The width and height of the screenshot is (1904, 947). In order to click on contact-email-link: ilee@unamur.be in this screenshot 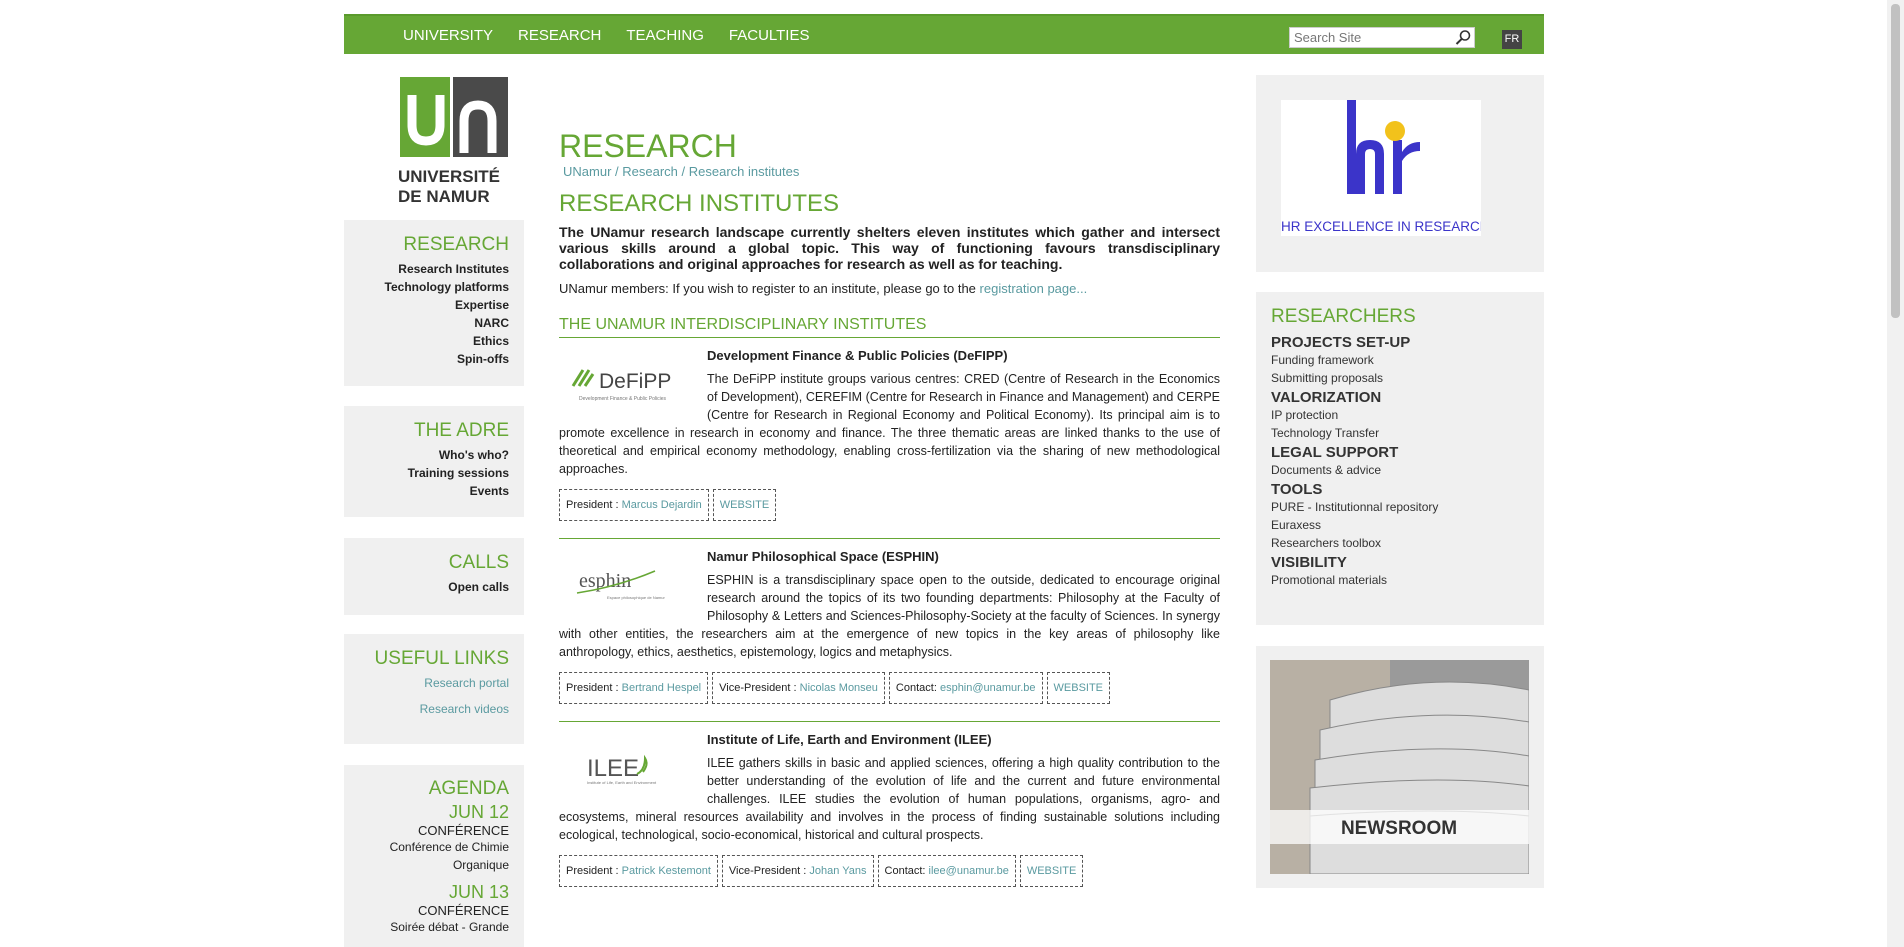, I will do `click(969, 871)`.